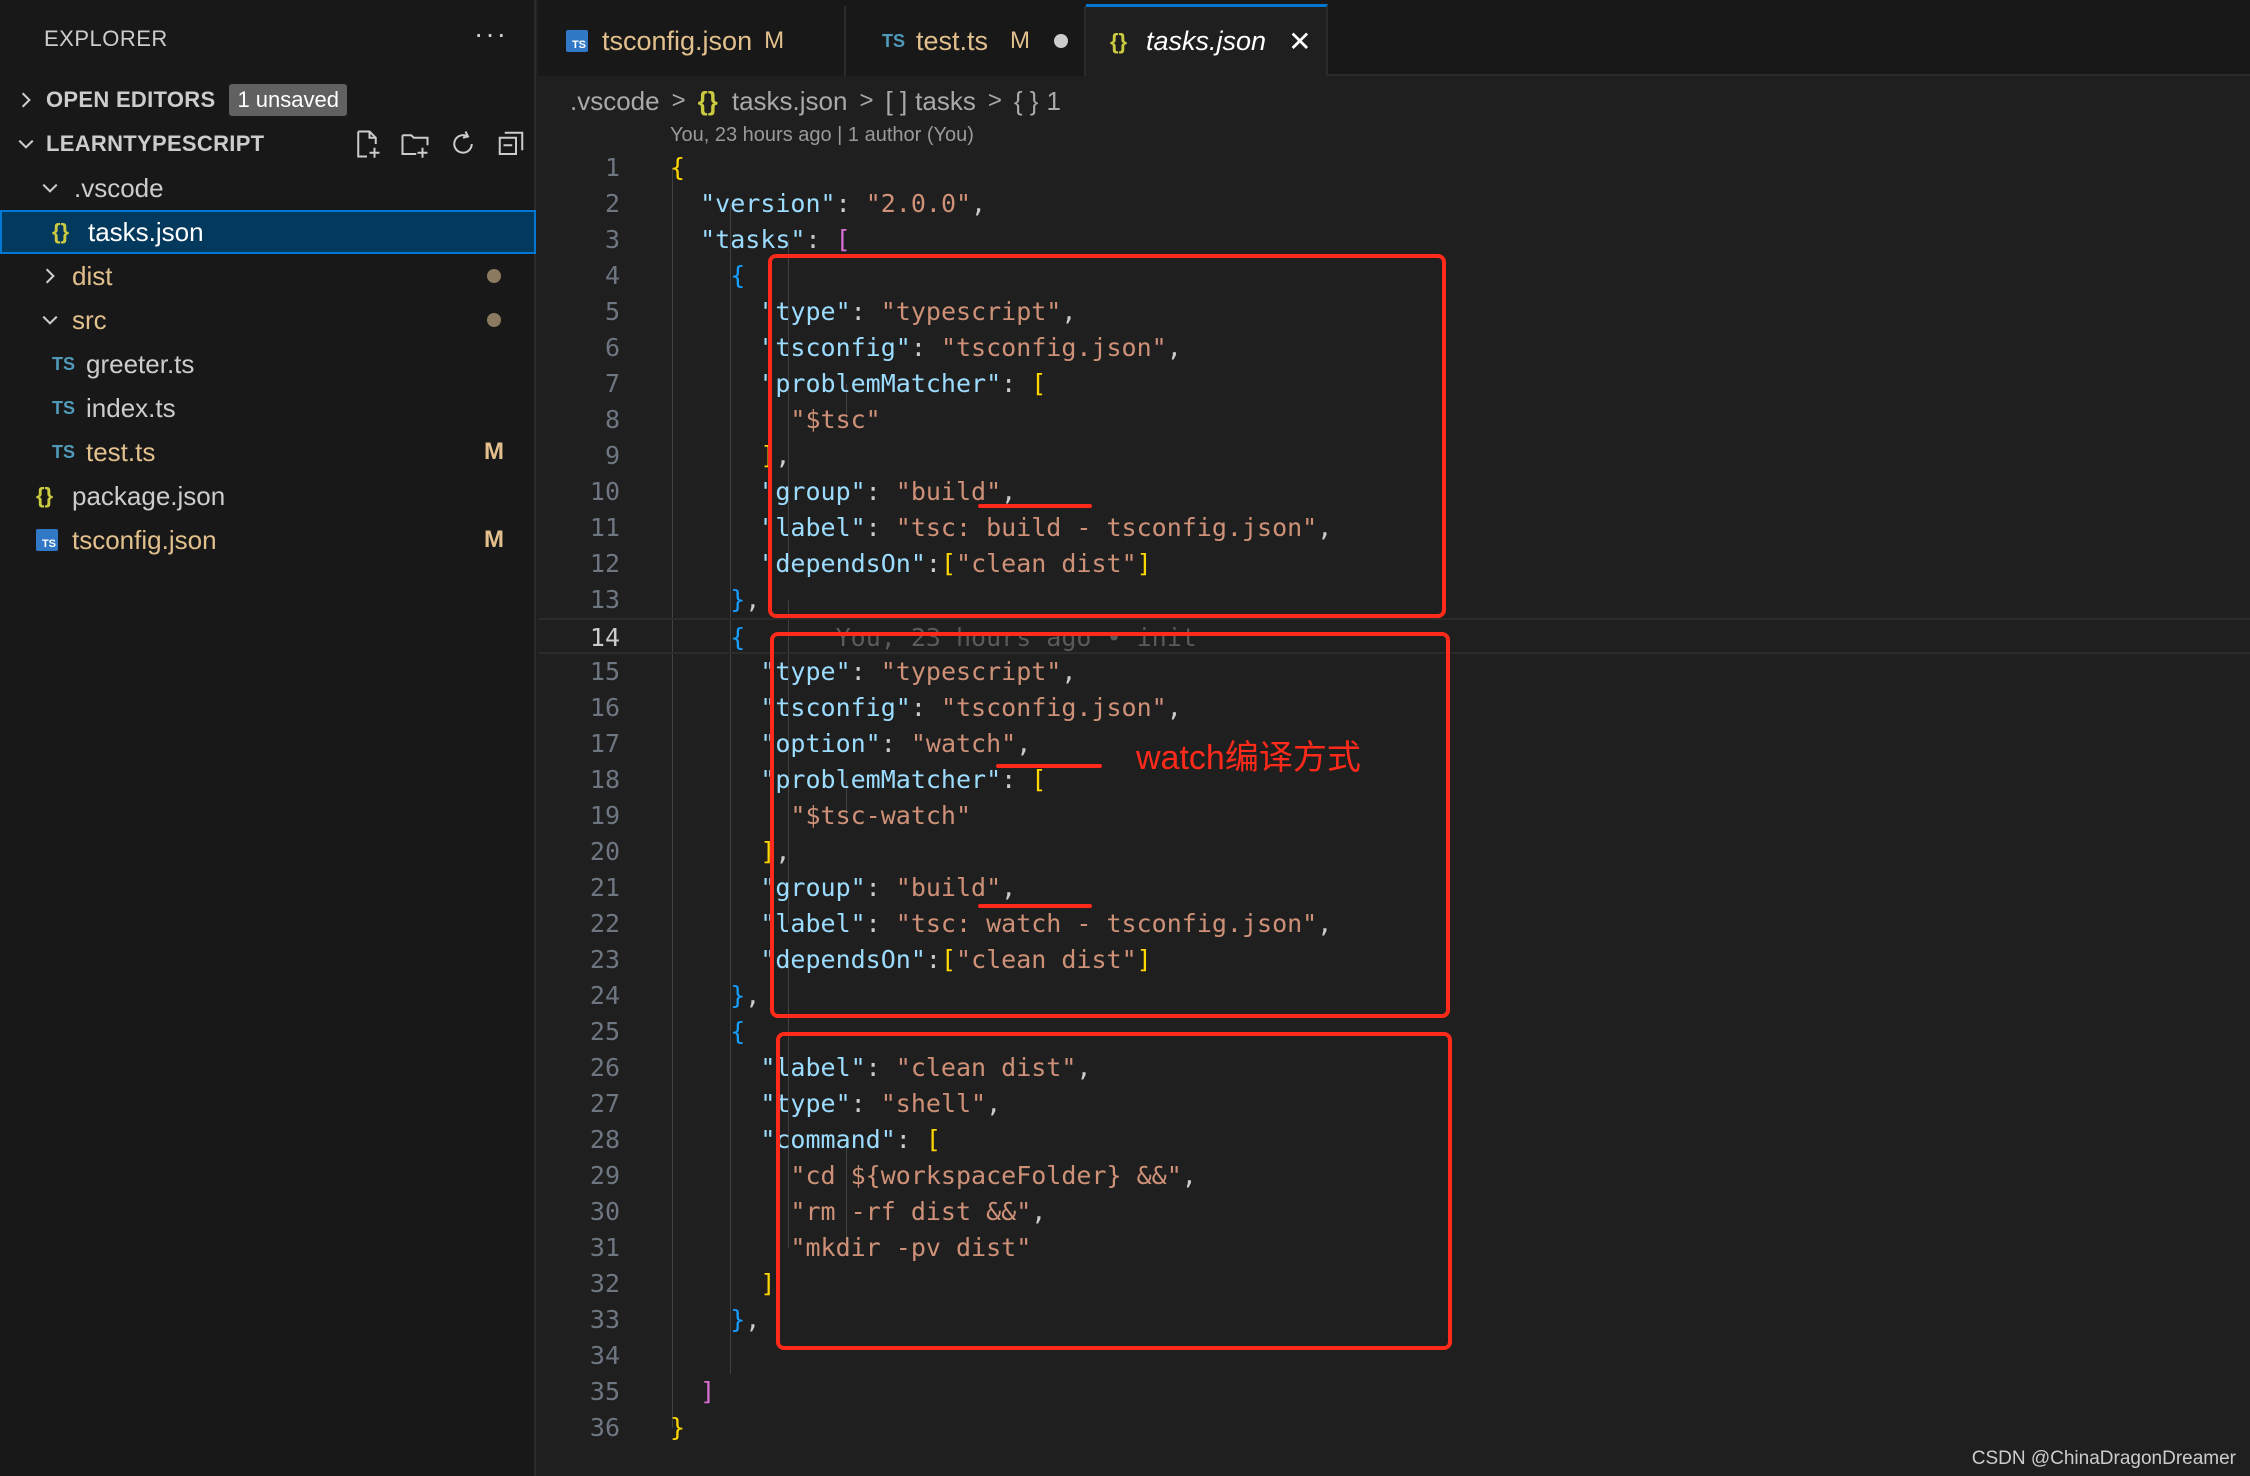 Image resolution: width=2250 pixels, height=1476 pixels. I want to click on object-icon: { }, so click(1026, 100).